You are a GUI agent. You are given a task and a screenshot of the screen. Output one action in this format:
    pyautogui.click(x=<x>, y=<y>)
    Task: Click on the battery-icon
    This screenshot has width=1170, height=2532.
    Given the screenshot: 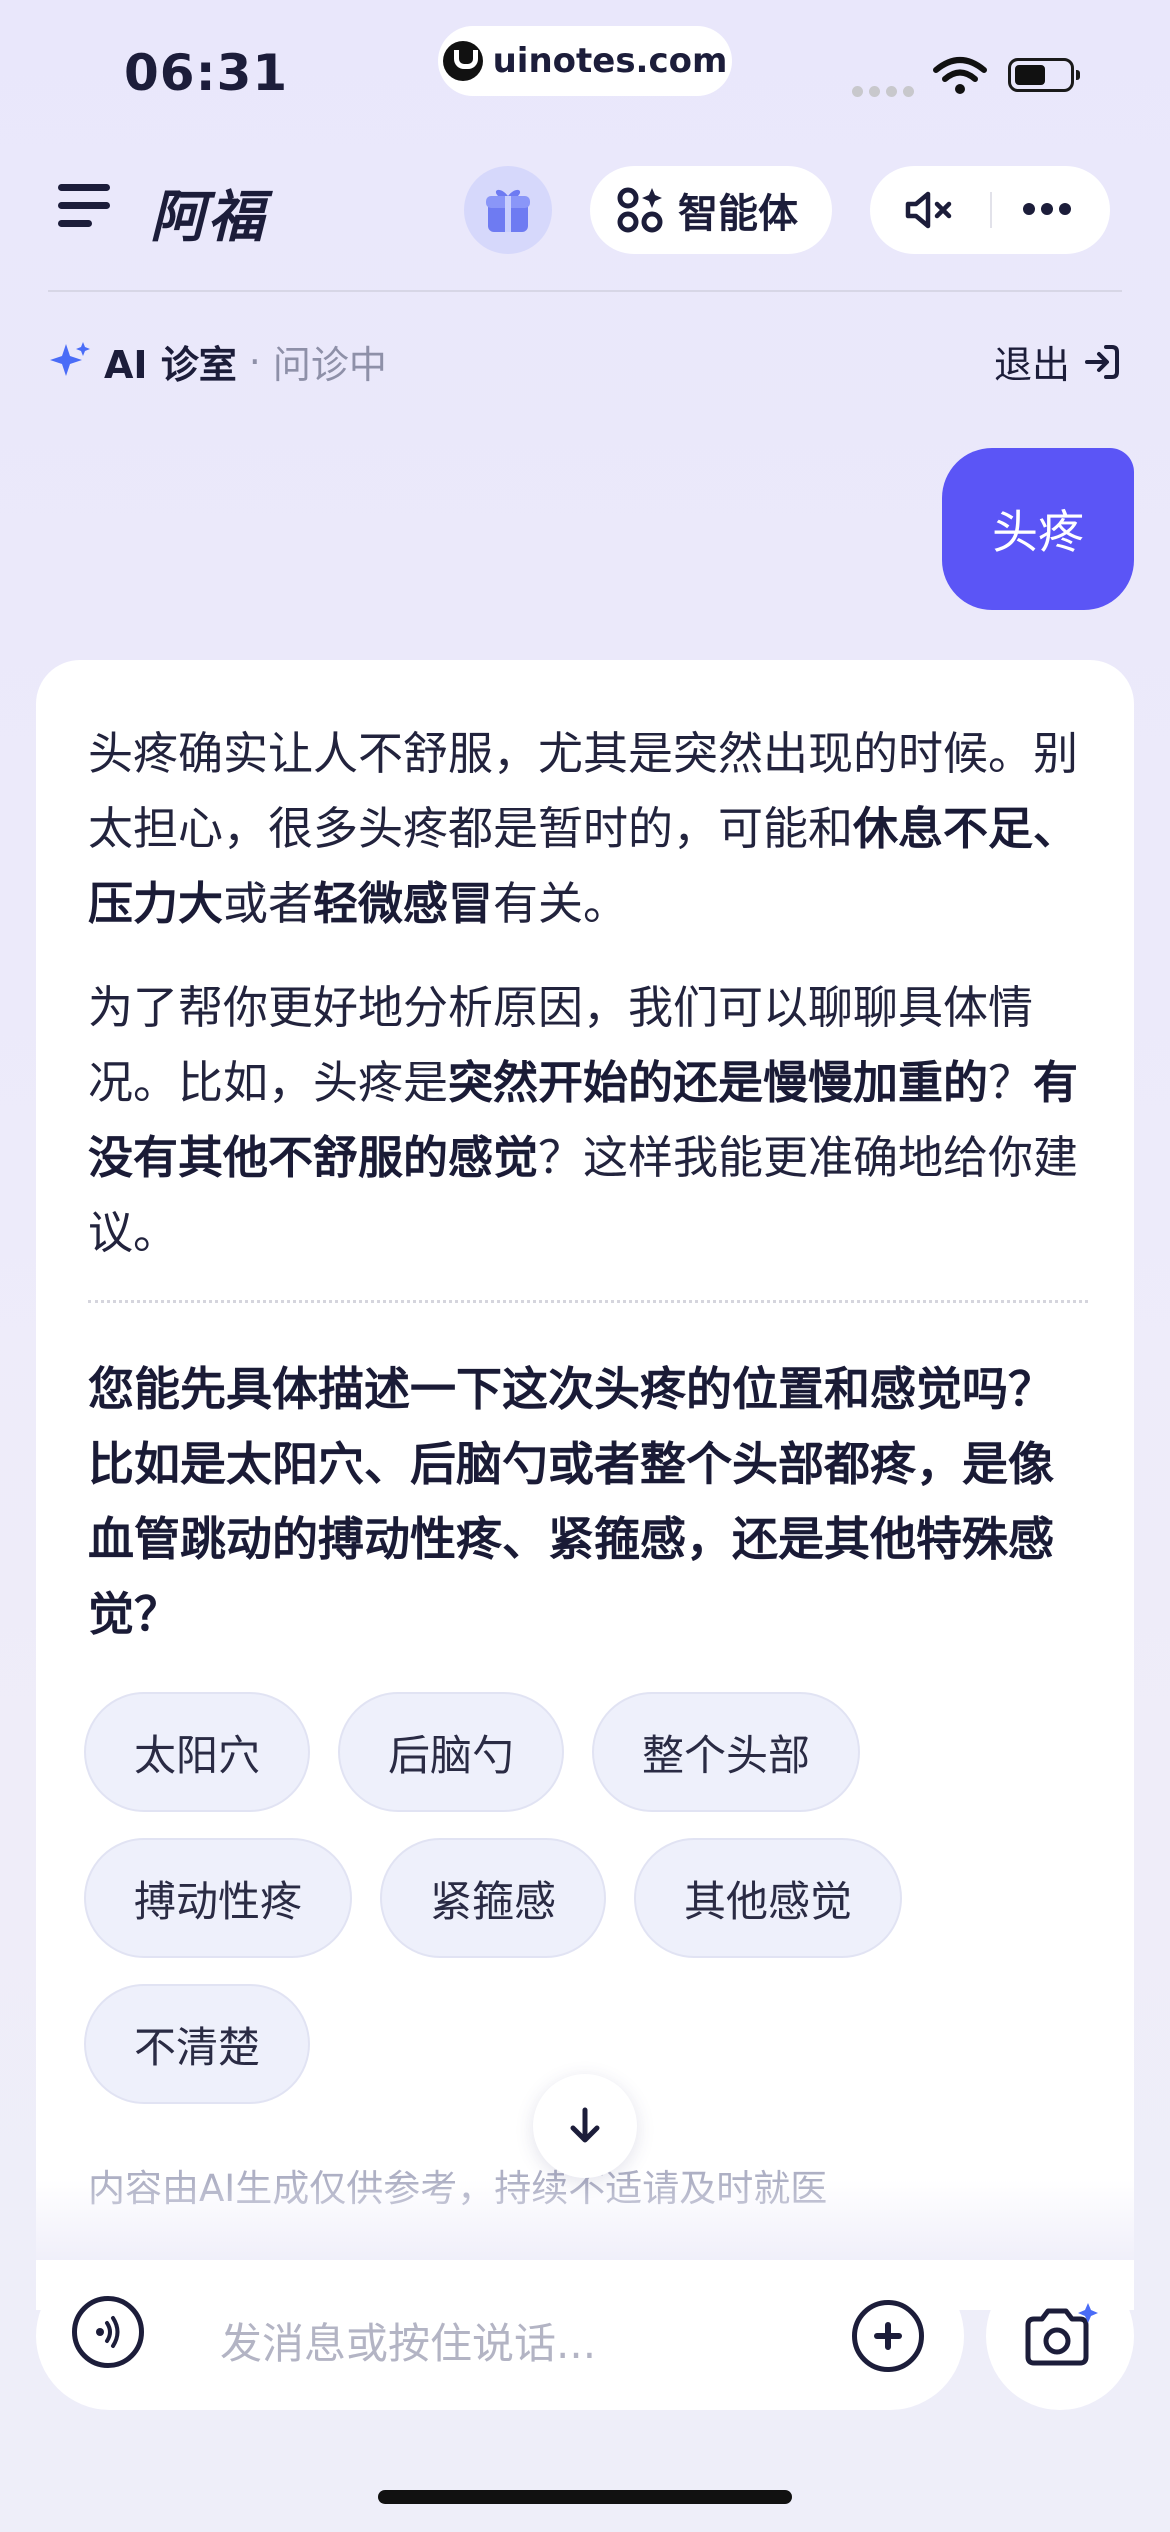 What is the action you would take?
    pyautogui.click(x=1044, y=75)
    